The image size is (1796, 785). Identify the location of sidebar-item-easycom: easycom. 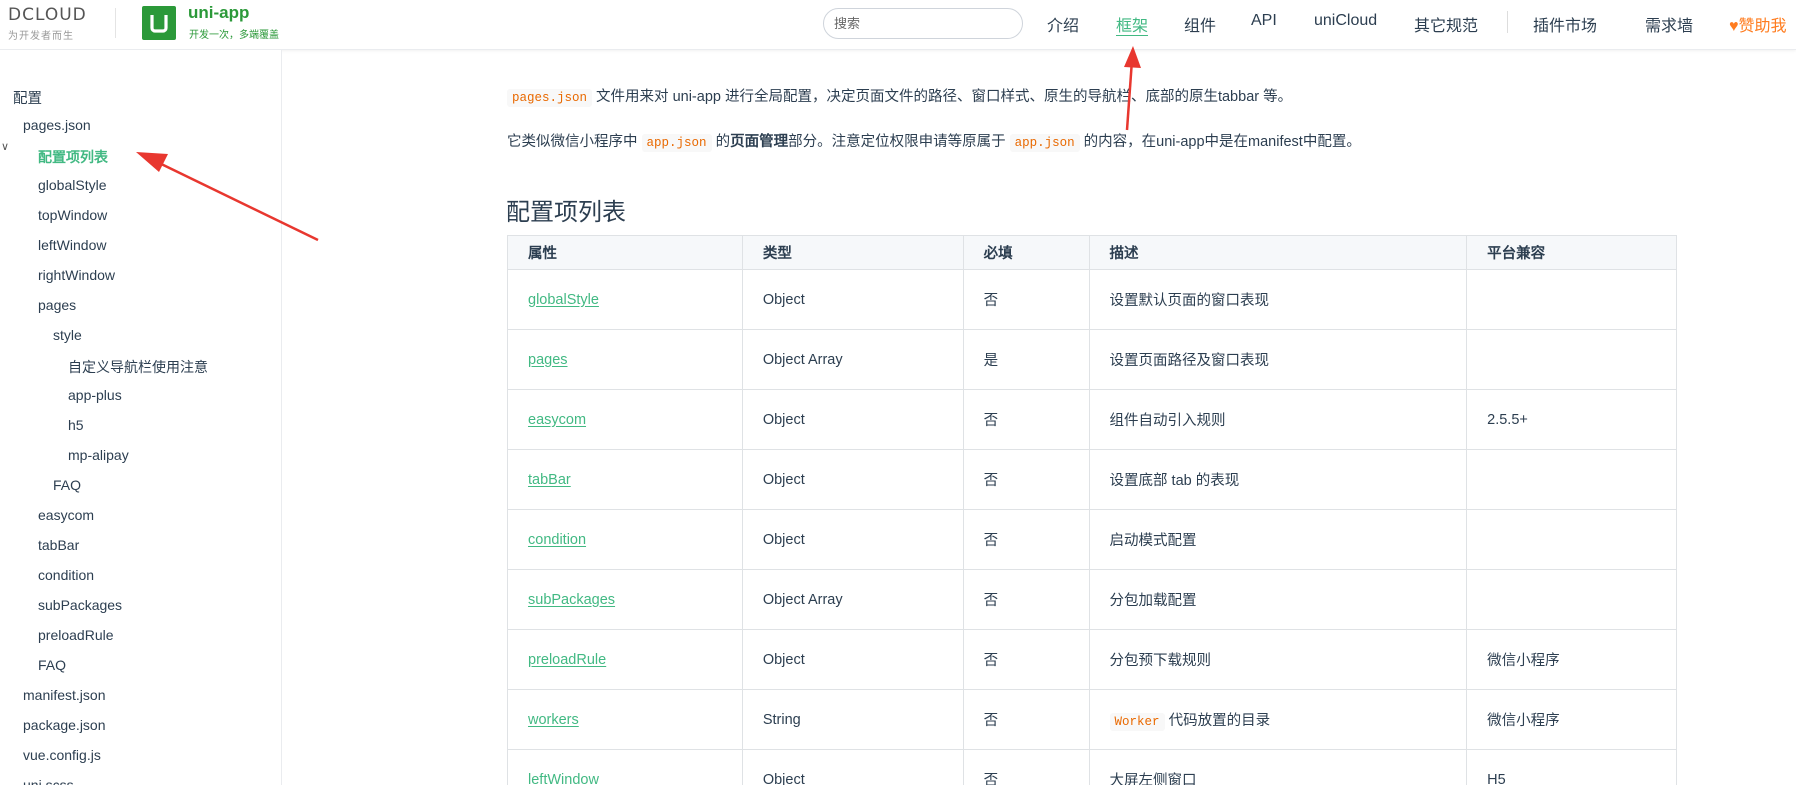
(66, 515).